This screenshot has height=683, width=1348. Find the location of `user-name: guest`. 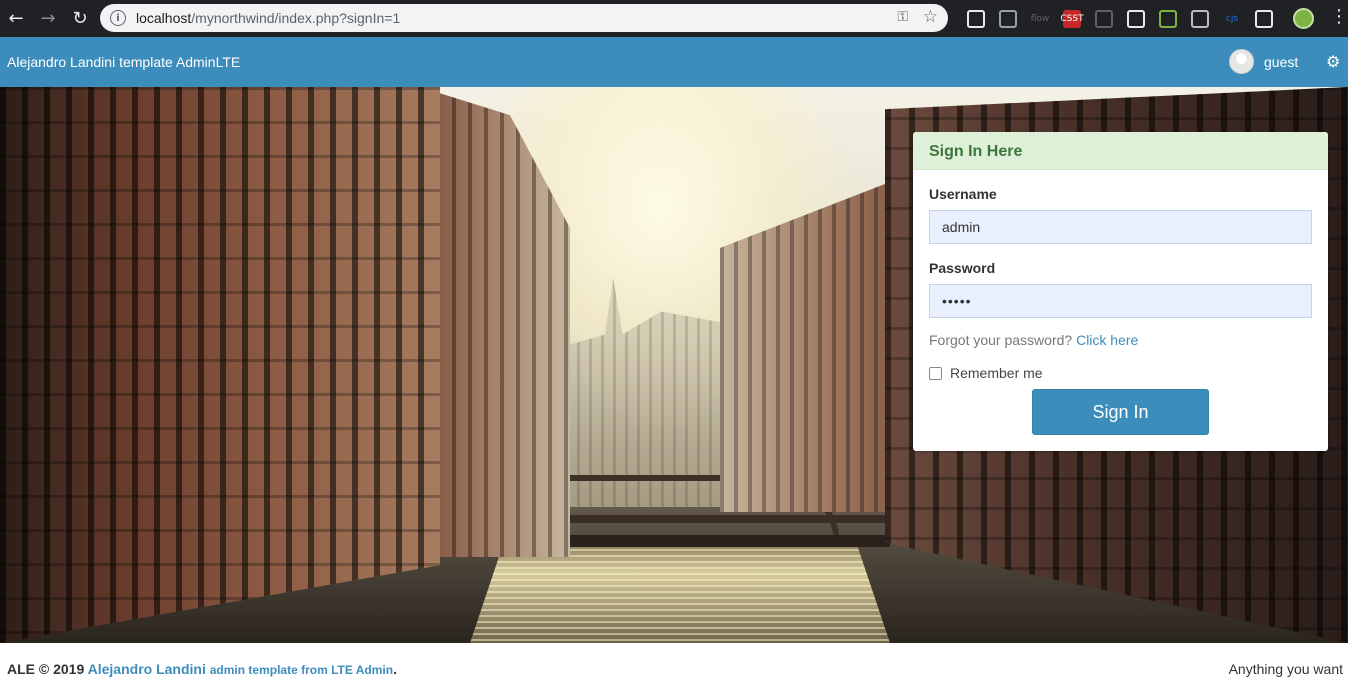

user-name: guest is located at coordinates (1281, 62).